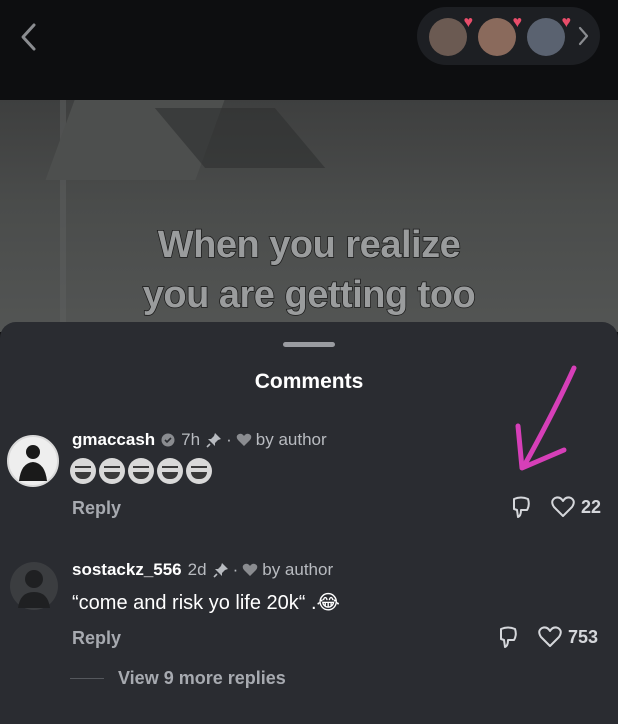  What do you see at coordinates (583, 636) in the screenshot?
I see `like-count: 753` at bounding box center [583, 636].